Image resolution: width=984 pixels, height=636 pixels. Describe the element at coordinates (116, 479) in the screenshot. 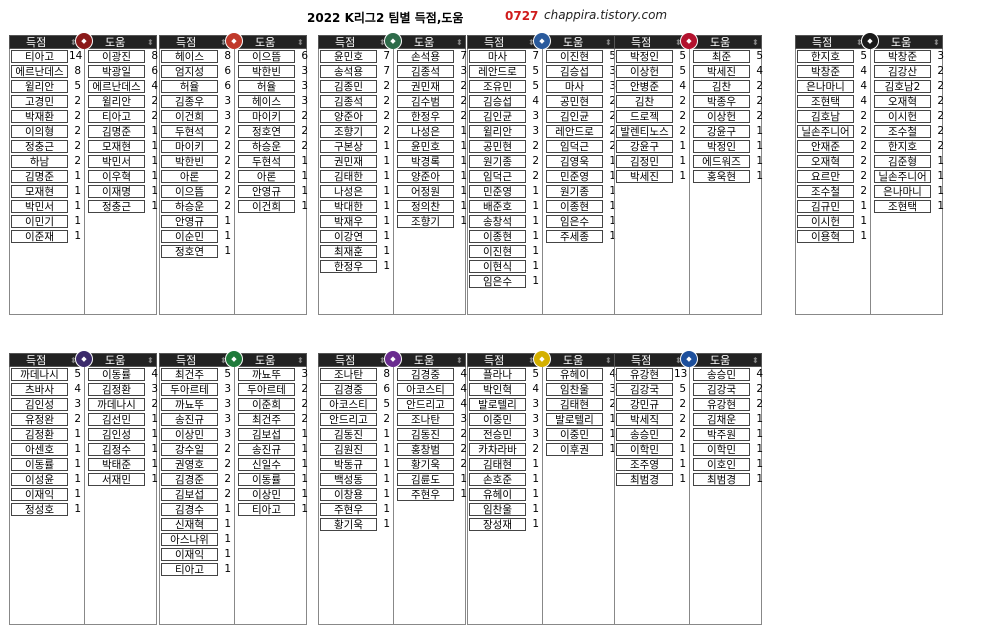

I see `player-name: 서재민` at that location.